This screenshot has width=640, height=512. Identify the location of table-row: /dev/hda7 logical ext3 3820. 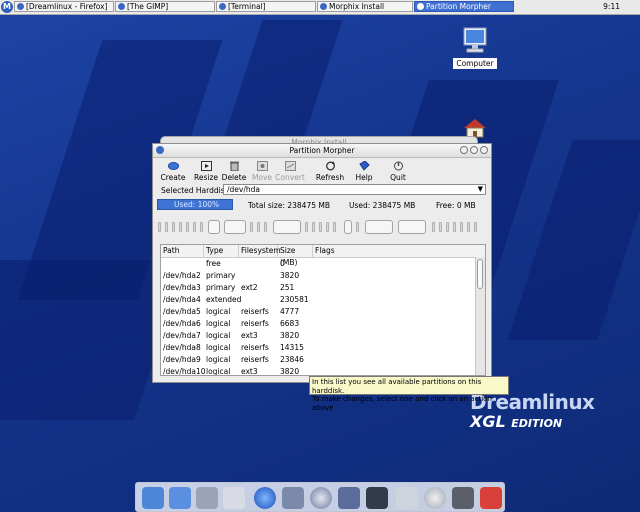
(323, 336).